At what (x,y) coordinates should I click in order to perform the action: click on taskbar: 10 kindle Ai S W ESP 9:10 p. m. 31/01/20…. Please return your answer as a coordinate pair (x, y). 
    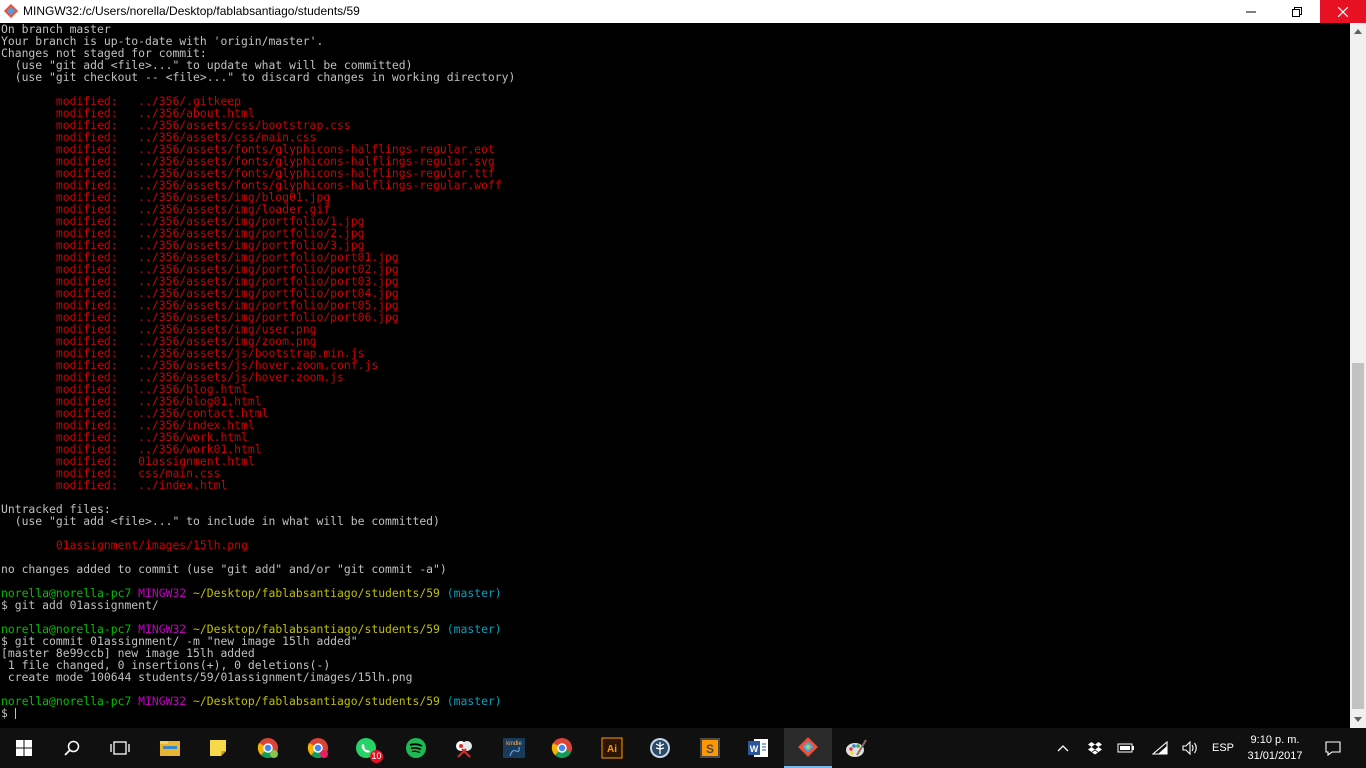
    Looking at the image, I should click on (683, 748).